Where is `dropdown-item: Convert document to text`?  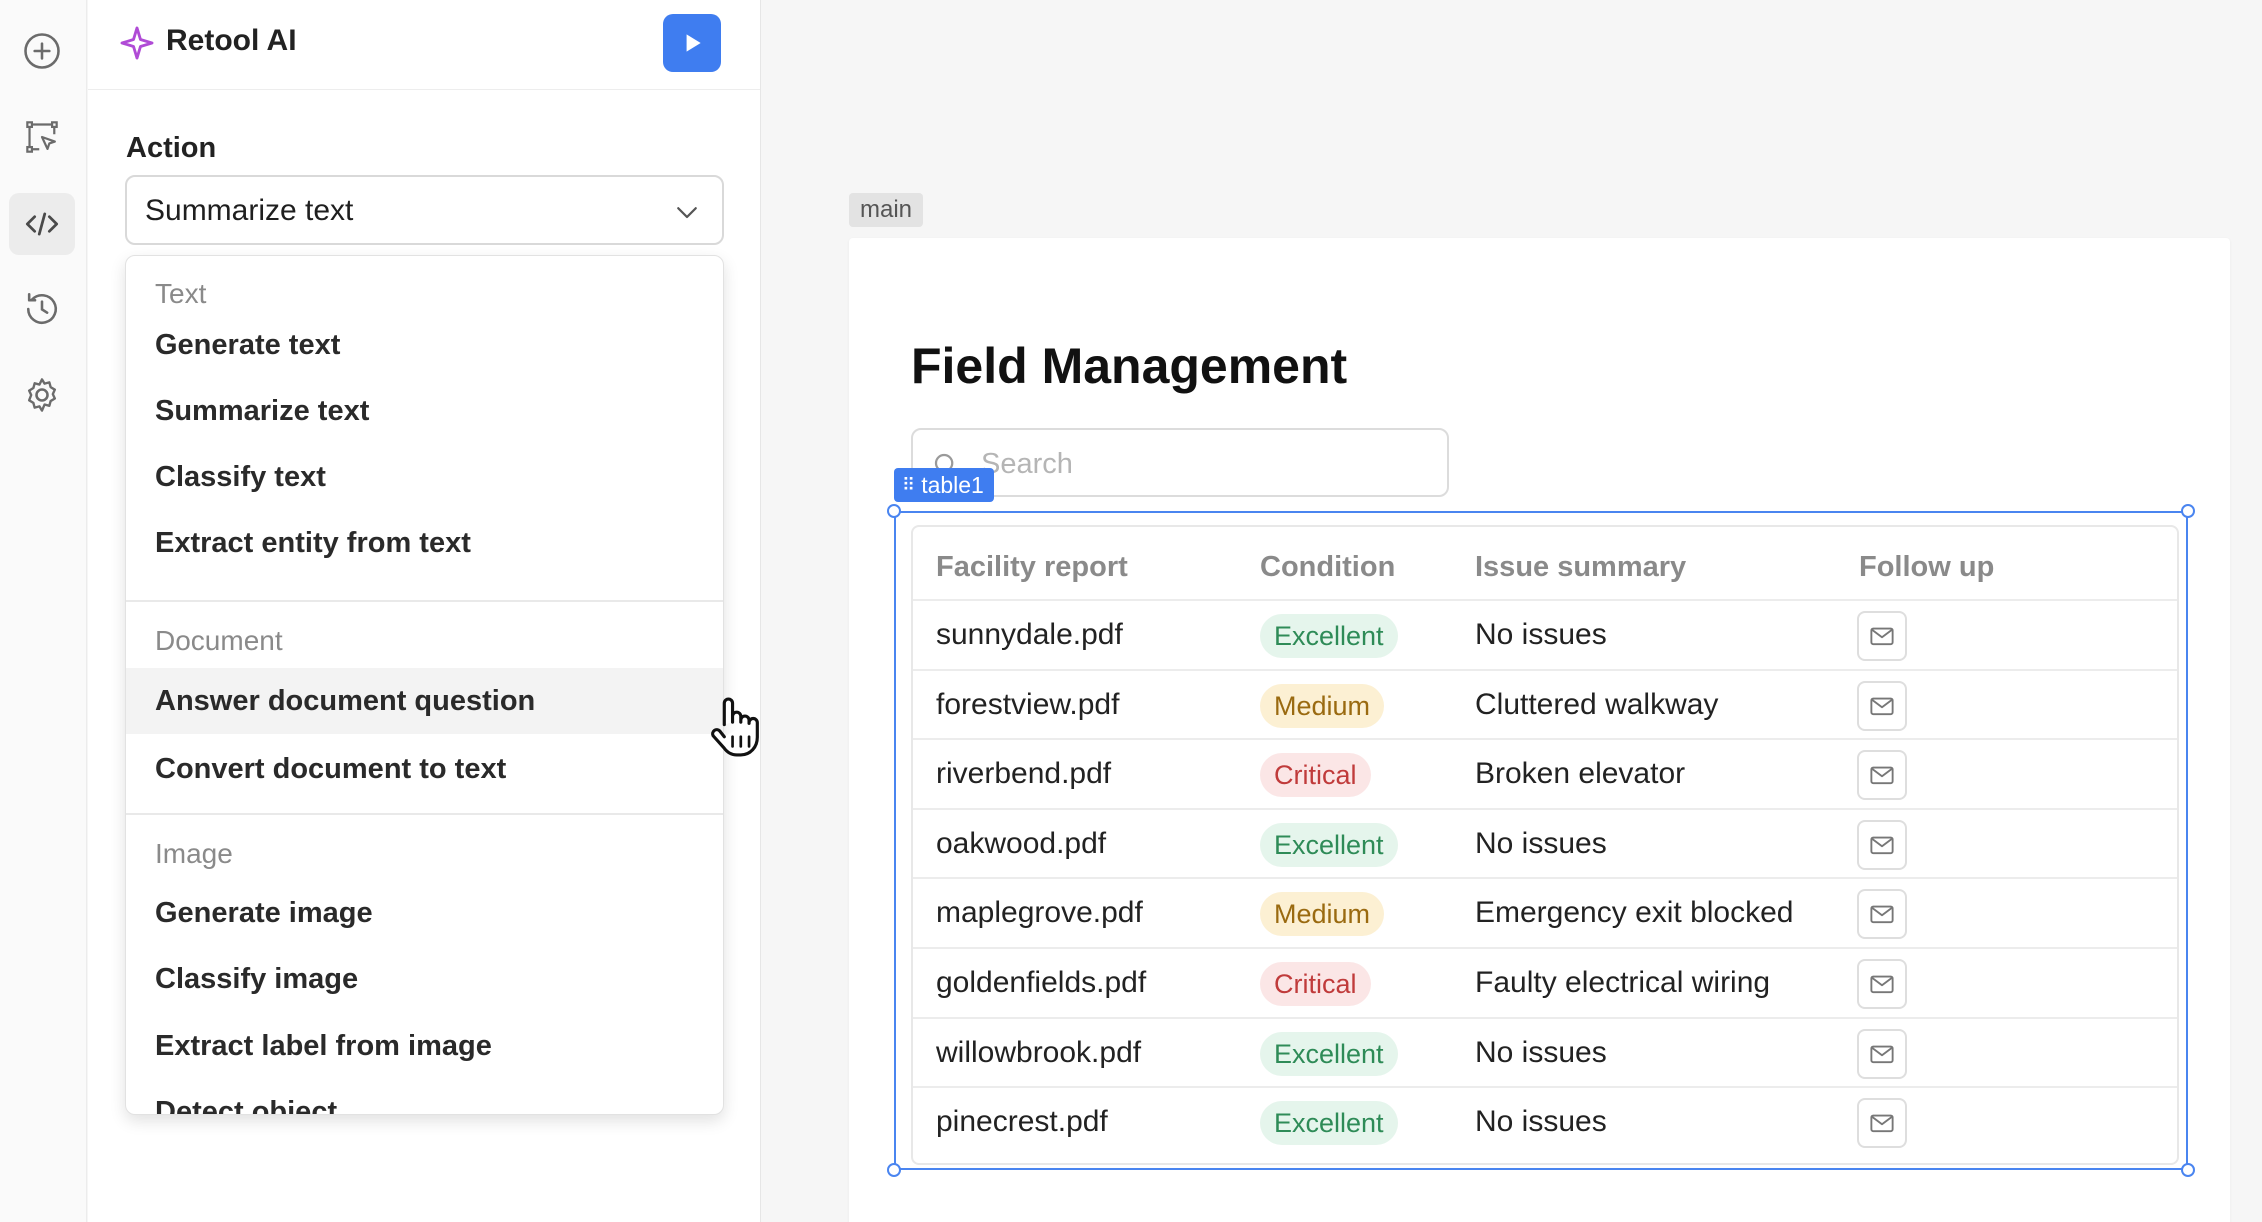
dropdown-item: Convert document to text is located at coordinates (424, 769).